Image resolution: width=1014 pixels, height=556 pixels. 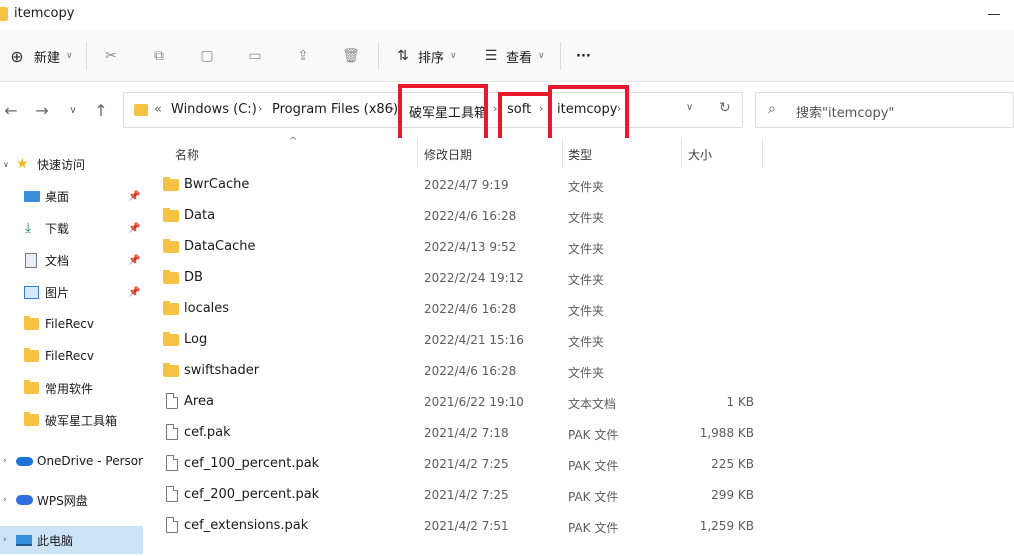 What do you see at coordinates (101, 111) in the screenshot?
I see `up-arrow-icon: ↑` at bounding box center [101, 111].